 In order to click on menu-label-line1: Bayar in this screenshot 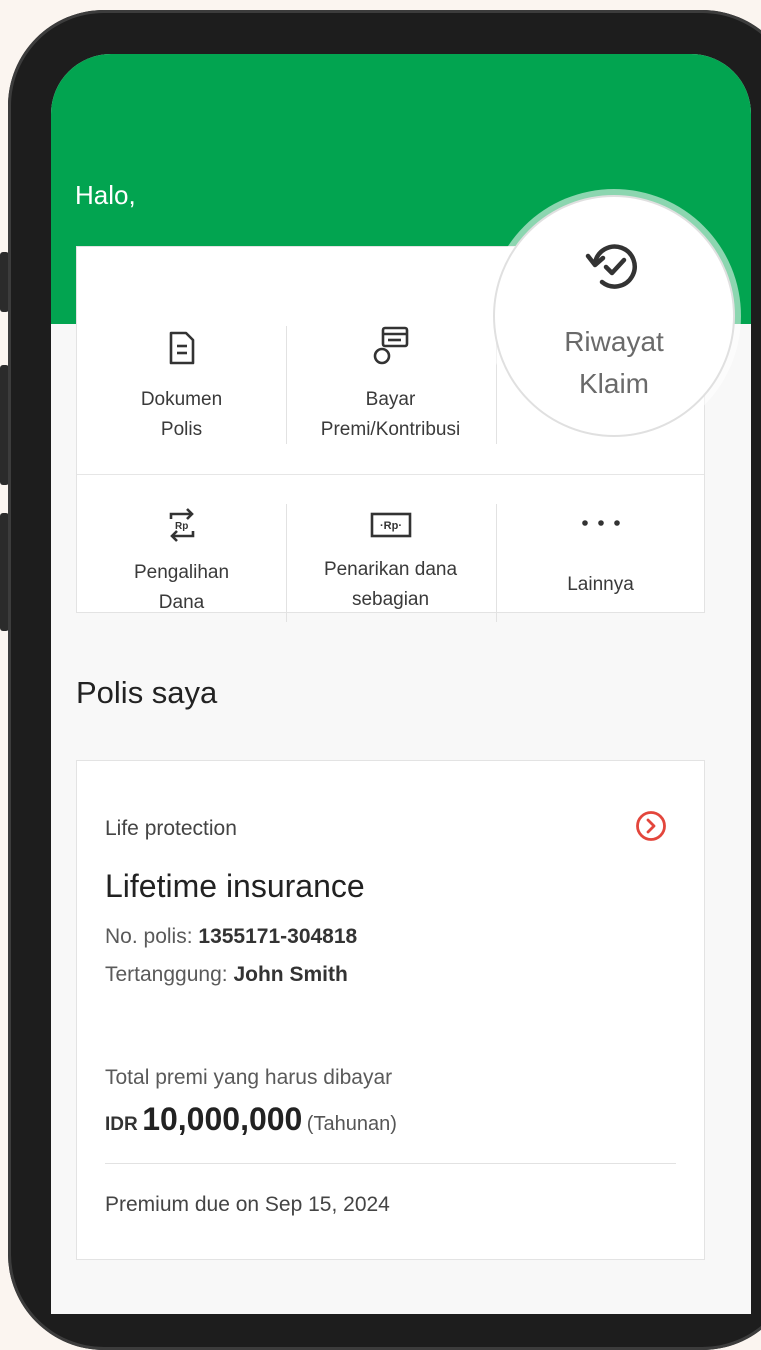, I will do `click(390, 399)`.